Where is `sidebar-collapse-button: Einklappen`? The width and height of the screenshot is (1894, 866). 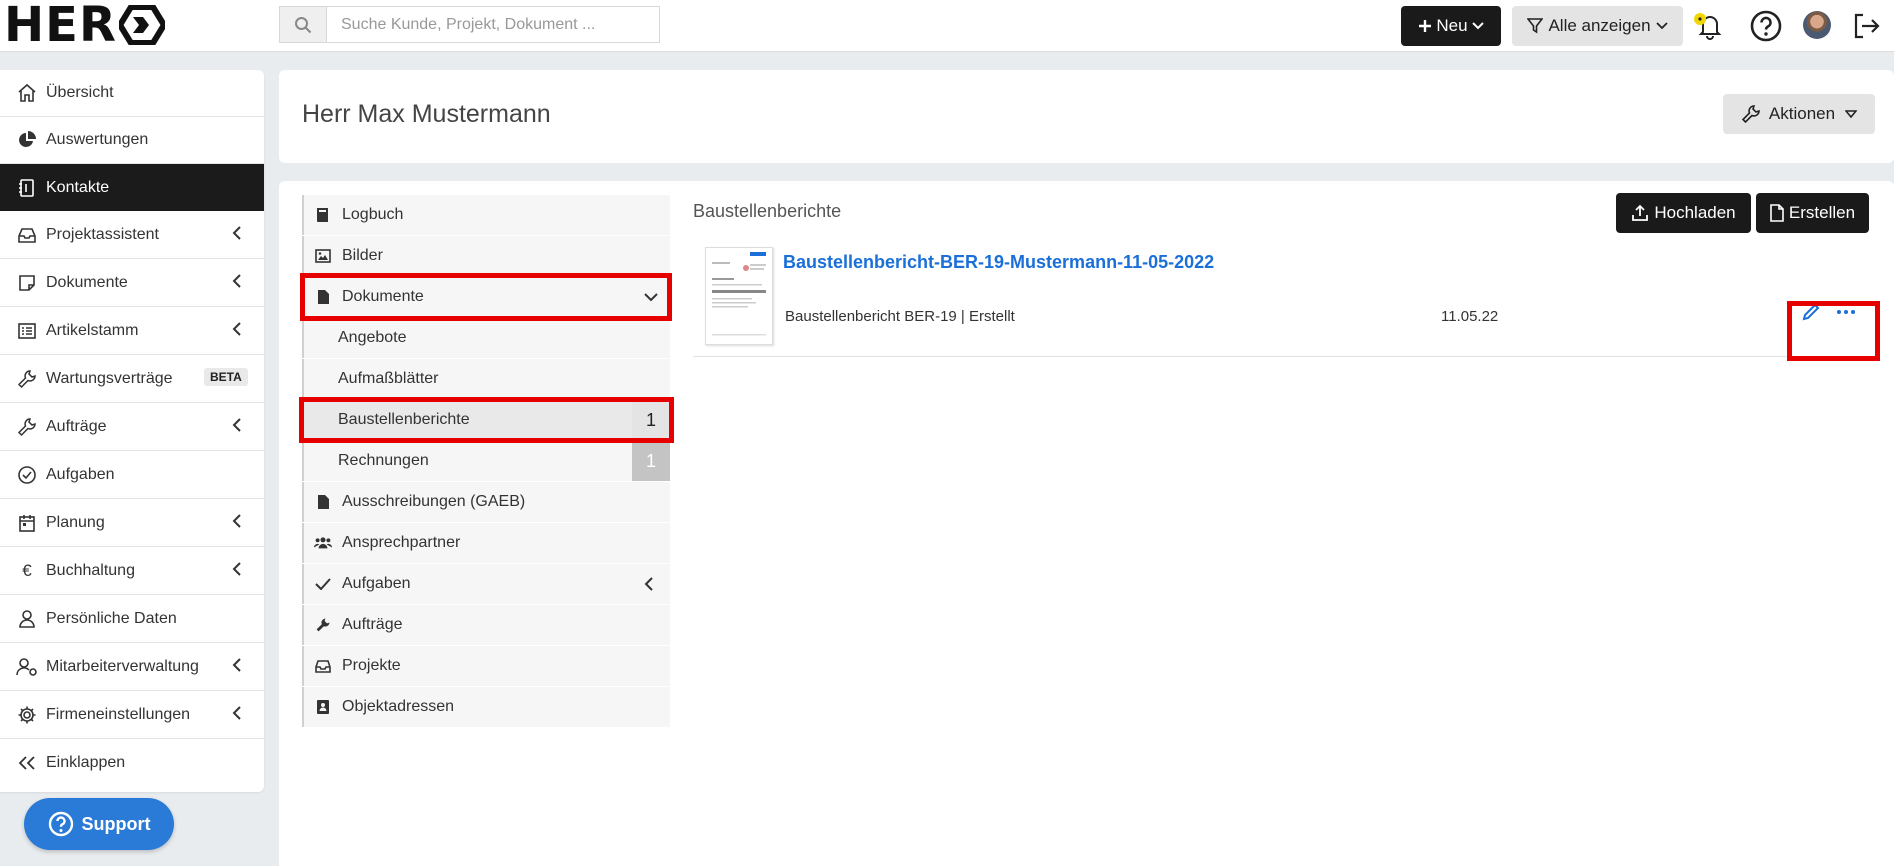
sidebar-collapse-button: Einklappen is located at coordinates (132, 763).